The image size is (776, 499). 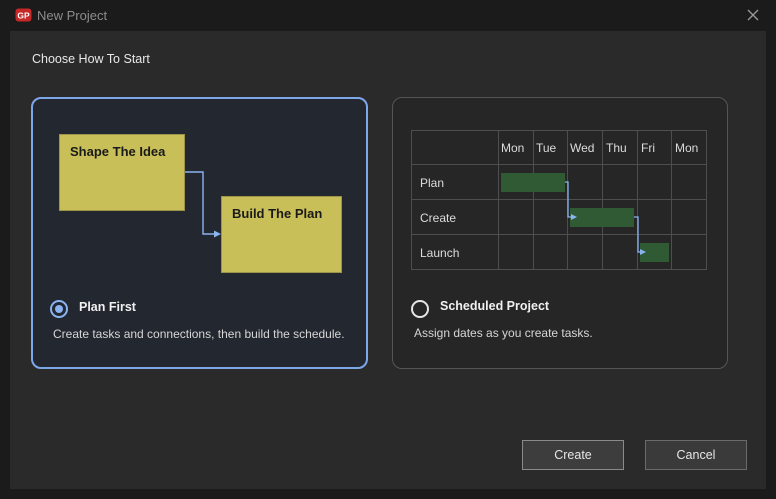 I want to click on gantt-day-tue: Tue, so click(x=546, y=148).